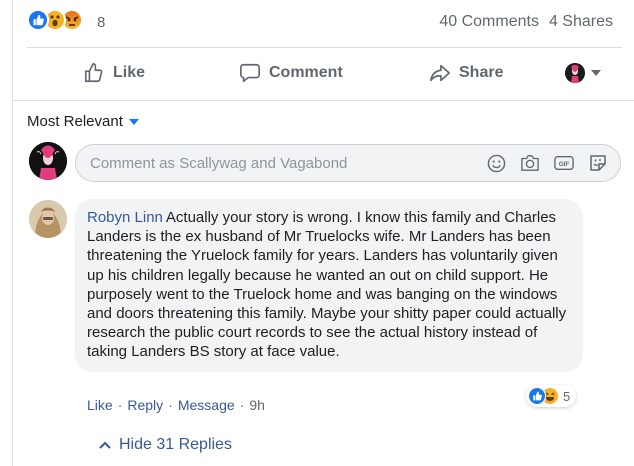 The height and width of the screenshot is (466, 634). Describe the element at coordinates (206, 405) in the screenshot. I see `comment-message-link: Message` at that location.